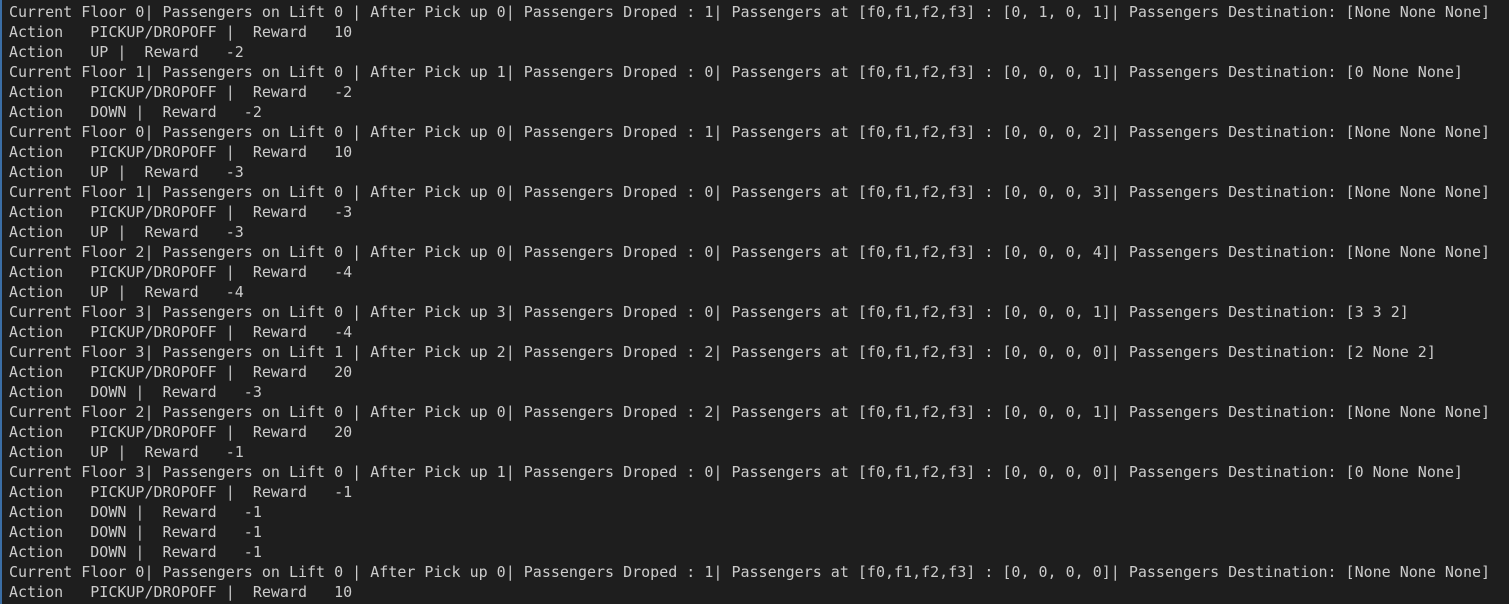 This screenshot has height=604, width=1509. Describe the element at coordinates (181, 92) in the screenshot. I see `log-line-action: Action PICKUP/DROPOFF | Reward -2` at that location.